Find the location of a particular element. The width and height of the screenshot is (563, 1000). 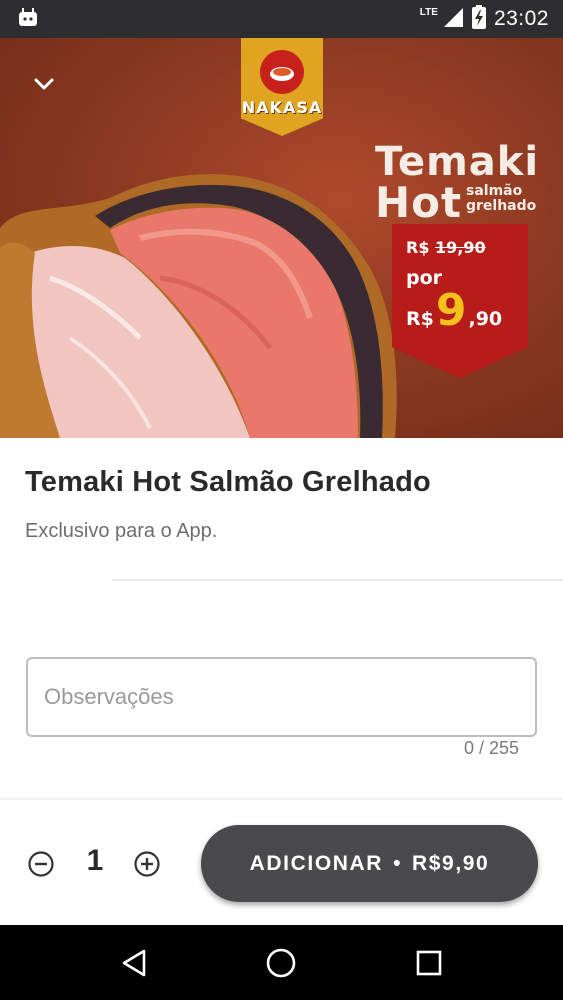

quantity-value: 1 is located at coordinates (95, 860).